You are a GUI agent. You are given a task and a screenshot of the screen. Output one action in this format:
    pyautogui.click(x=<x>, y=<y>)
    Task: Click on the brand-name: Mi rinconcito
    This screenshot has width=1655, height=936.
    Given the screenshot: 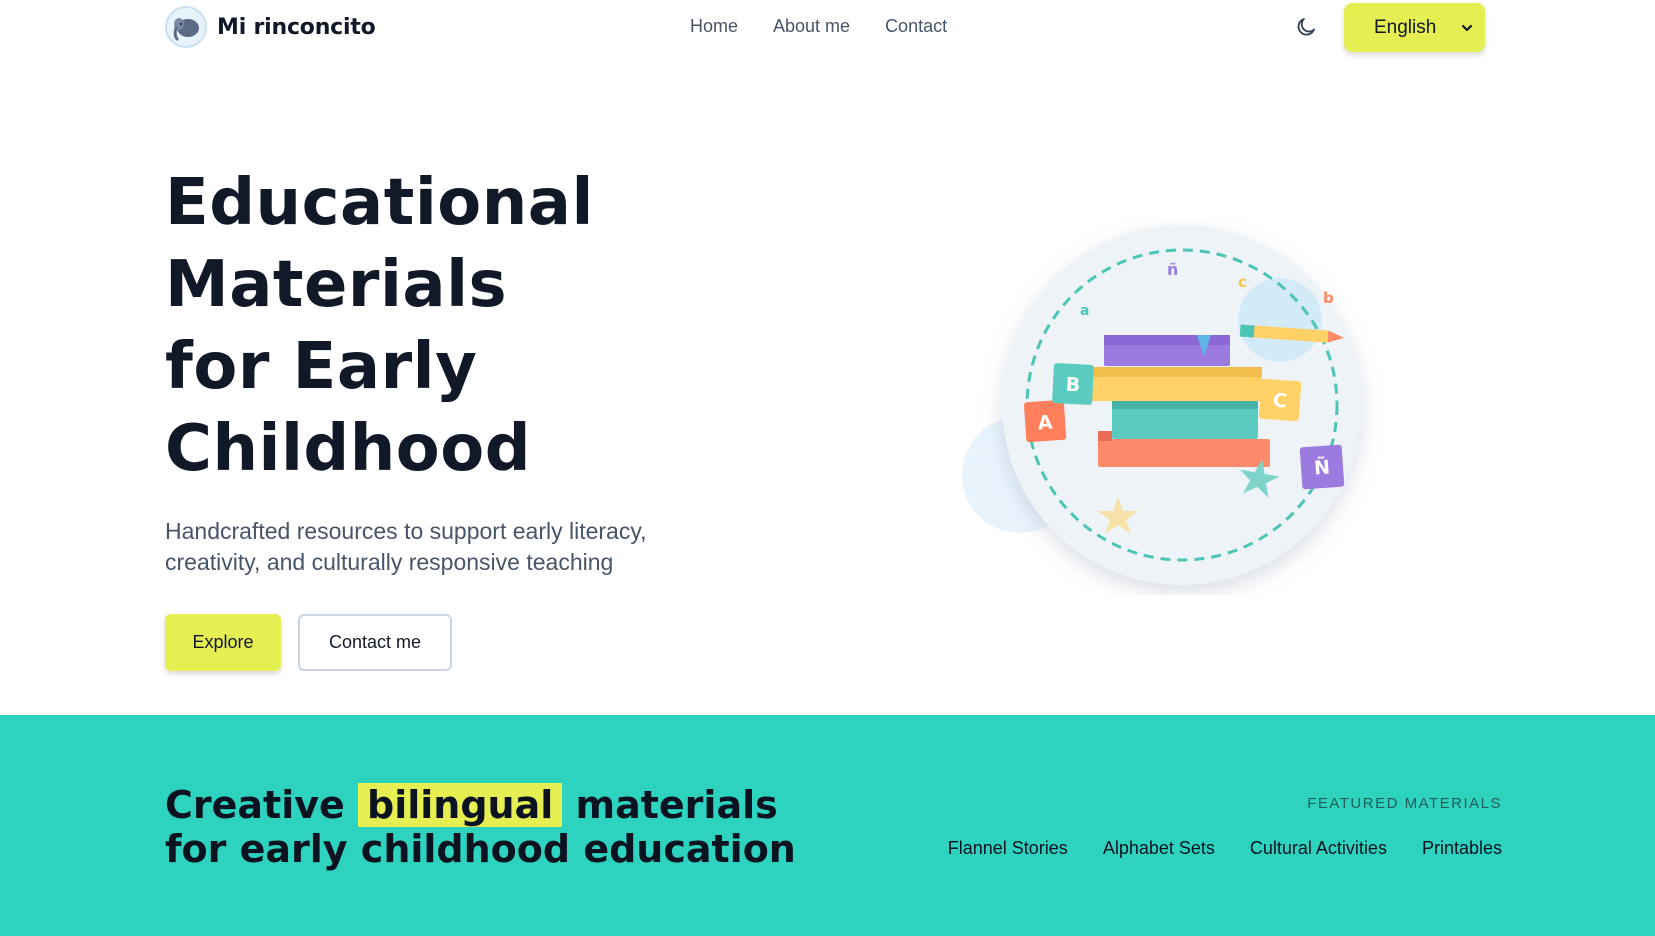 What is the action you would take?
    pyautogui.click(x=296, y=27)
    